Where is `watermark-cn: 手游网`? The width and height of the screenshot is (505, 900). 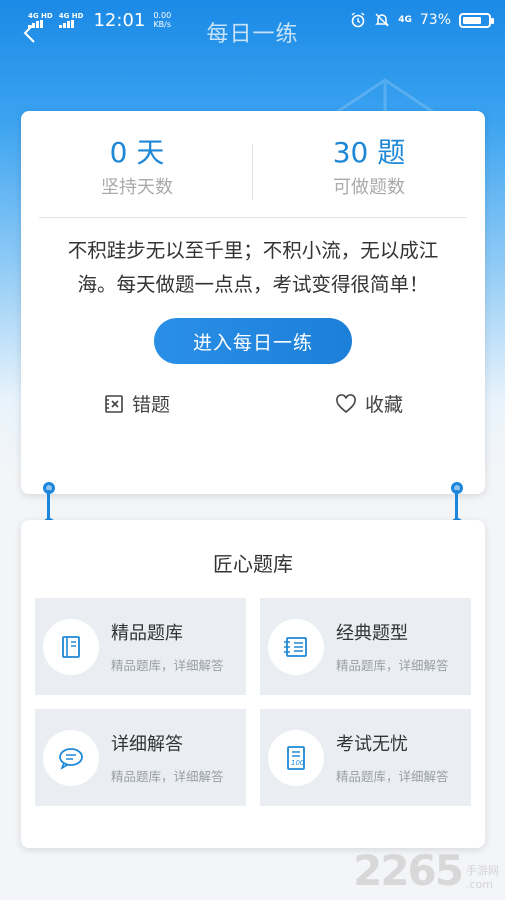
watermark-cn: 手游网 is located at coordinates (482, 870).